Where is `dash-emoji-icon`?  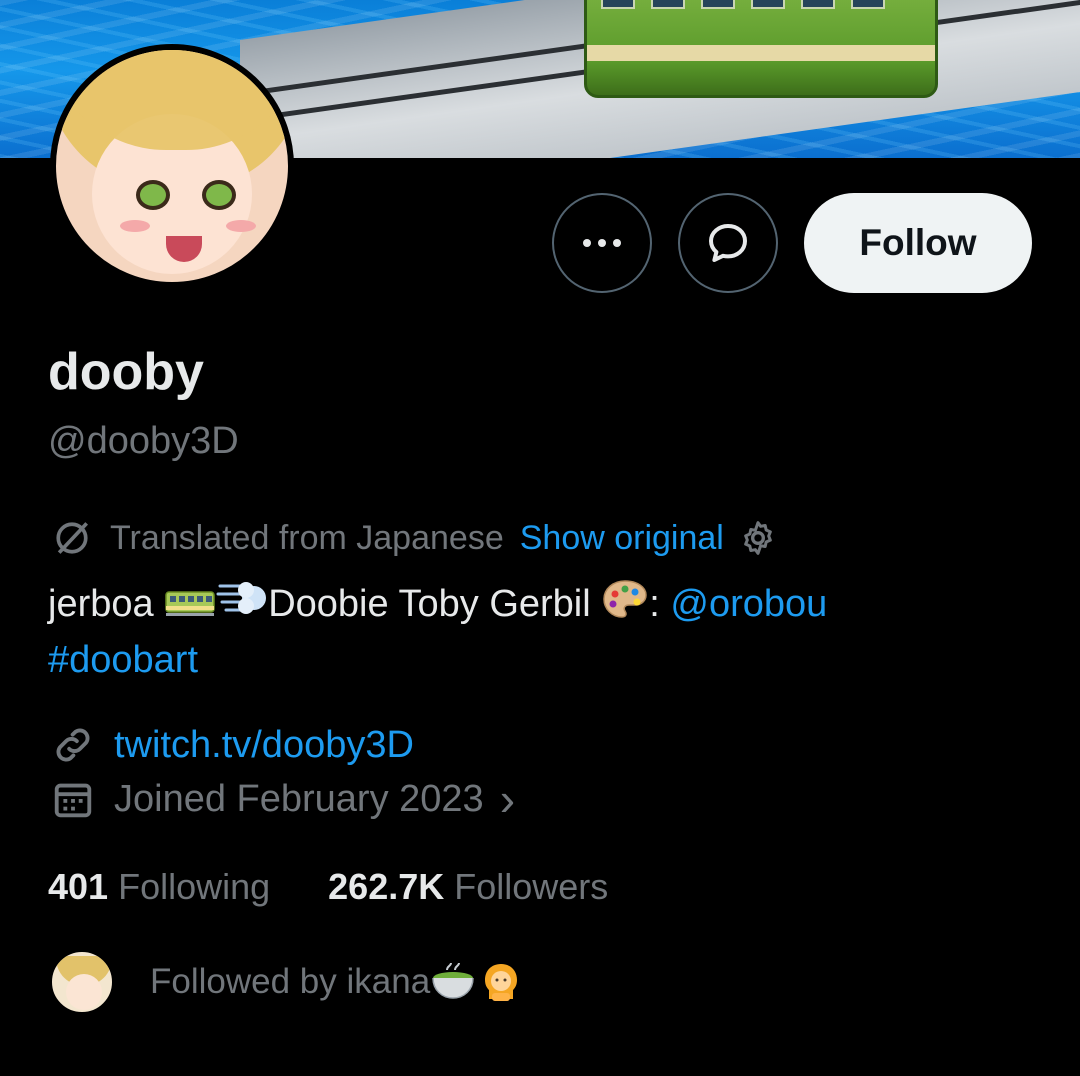 dash-emoji-icon is located at coordinates (241, 598).